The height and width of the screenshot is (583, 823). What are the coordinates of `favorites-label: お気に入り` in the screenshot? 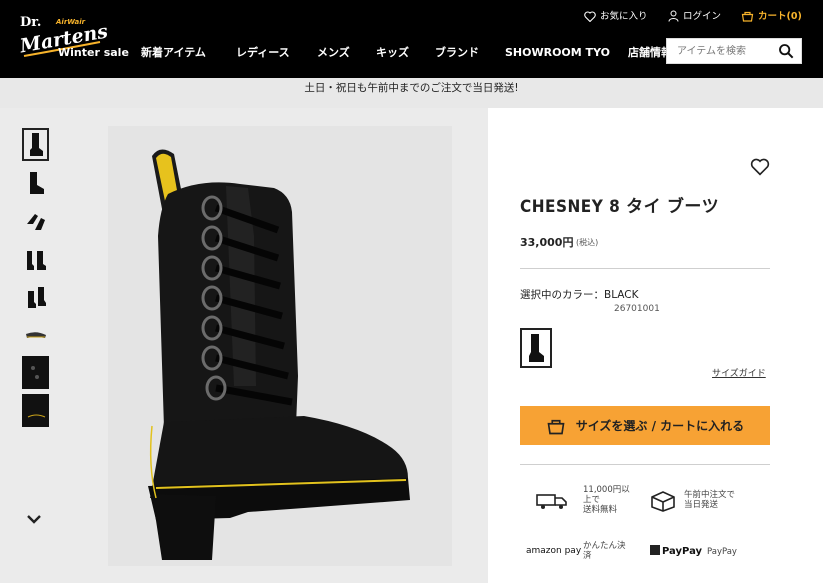 It's located at (624, 16).